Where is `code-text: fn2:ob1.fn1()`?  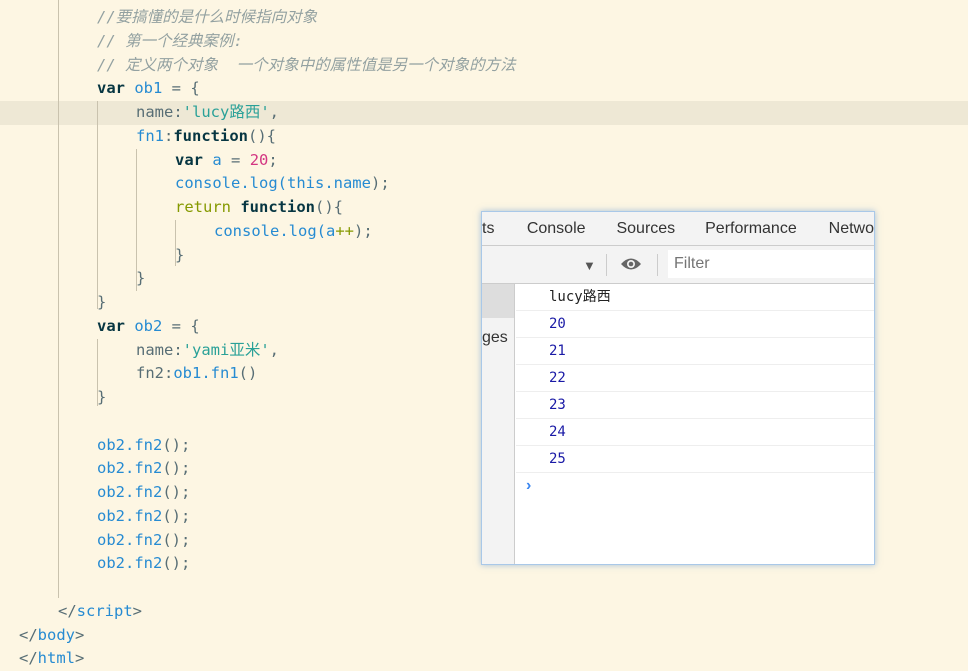 code-text: fn2:ob1.fn1() is located at coordinates (196, 374).